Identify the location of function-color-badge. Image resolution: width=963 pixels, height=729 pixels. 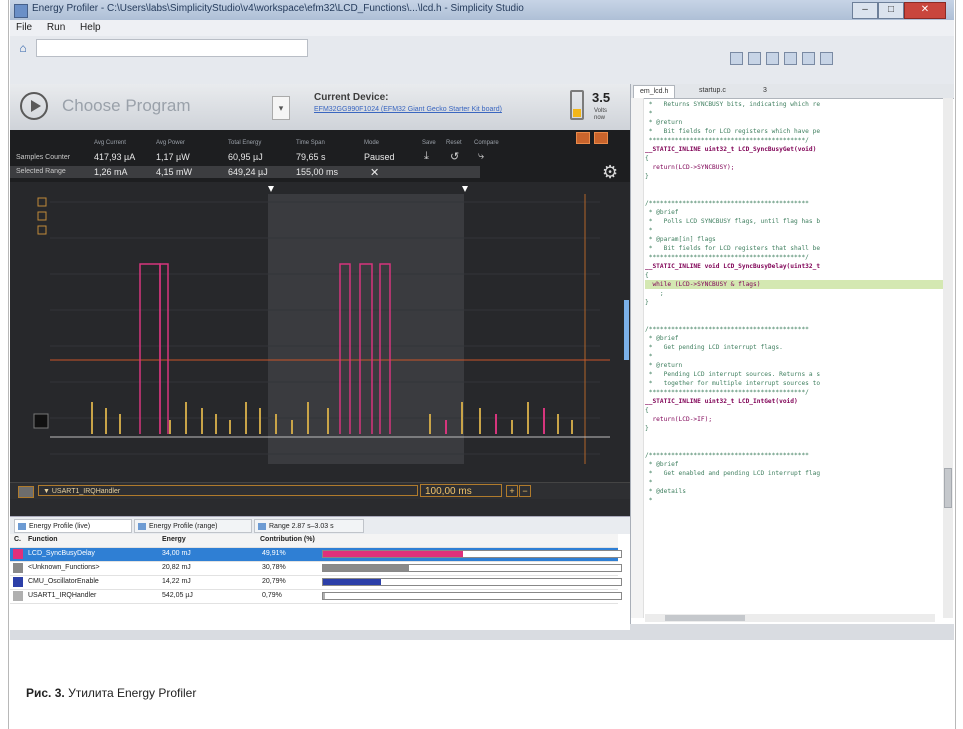
(26, 492).